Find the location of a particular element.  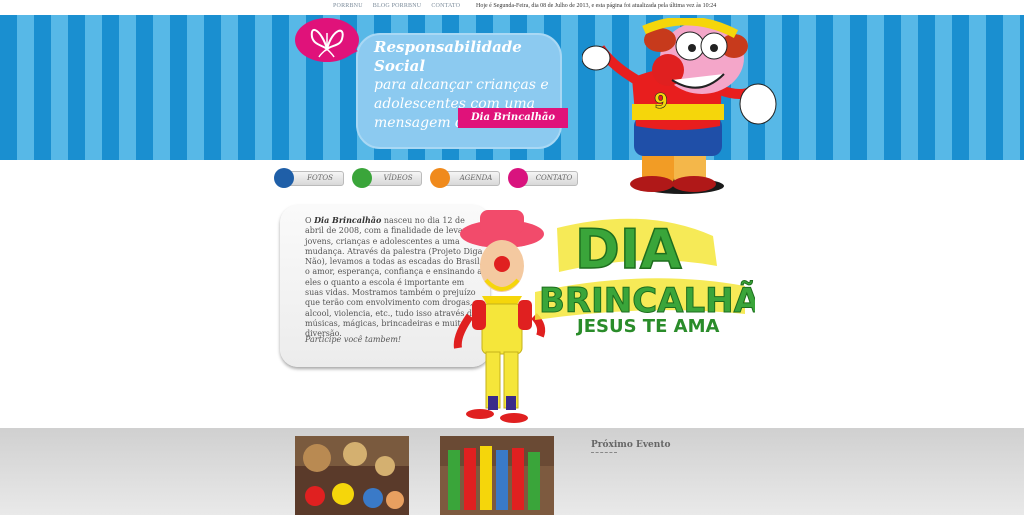

svg-text: JESUS TE AMA is located at coordinates (647, 326).